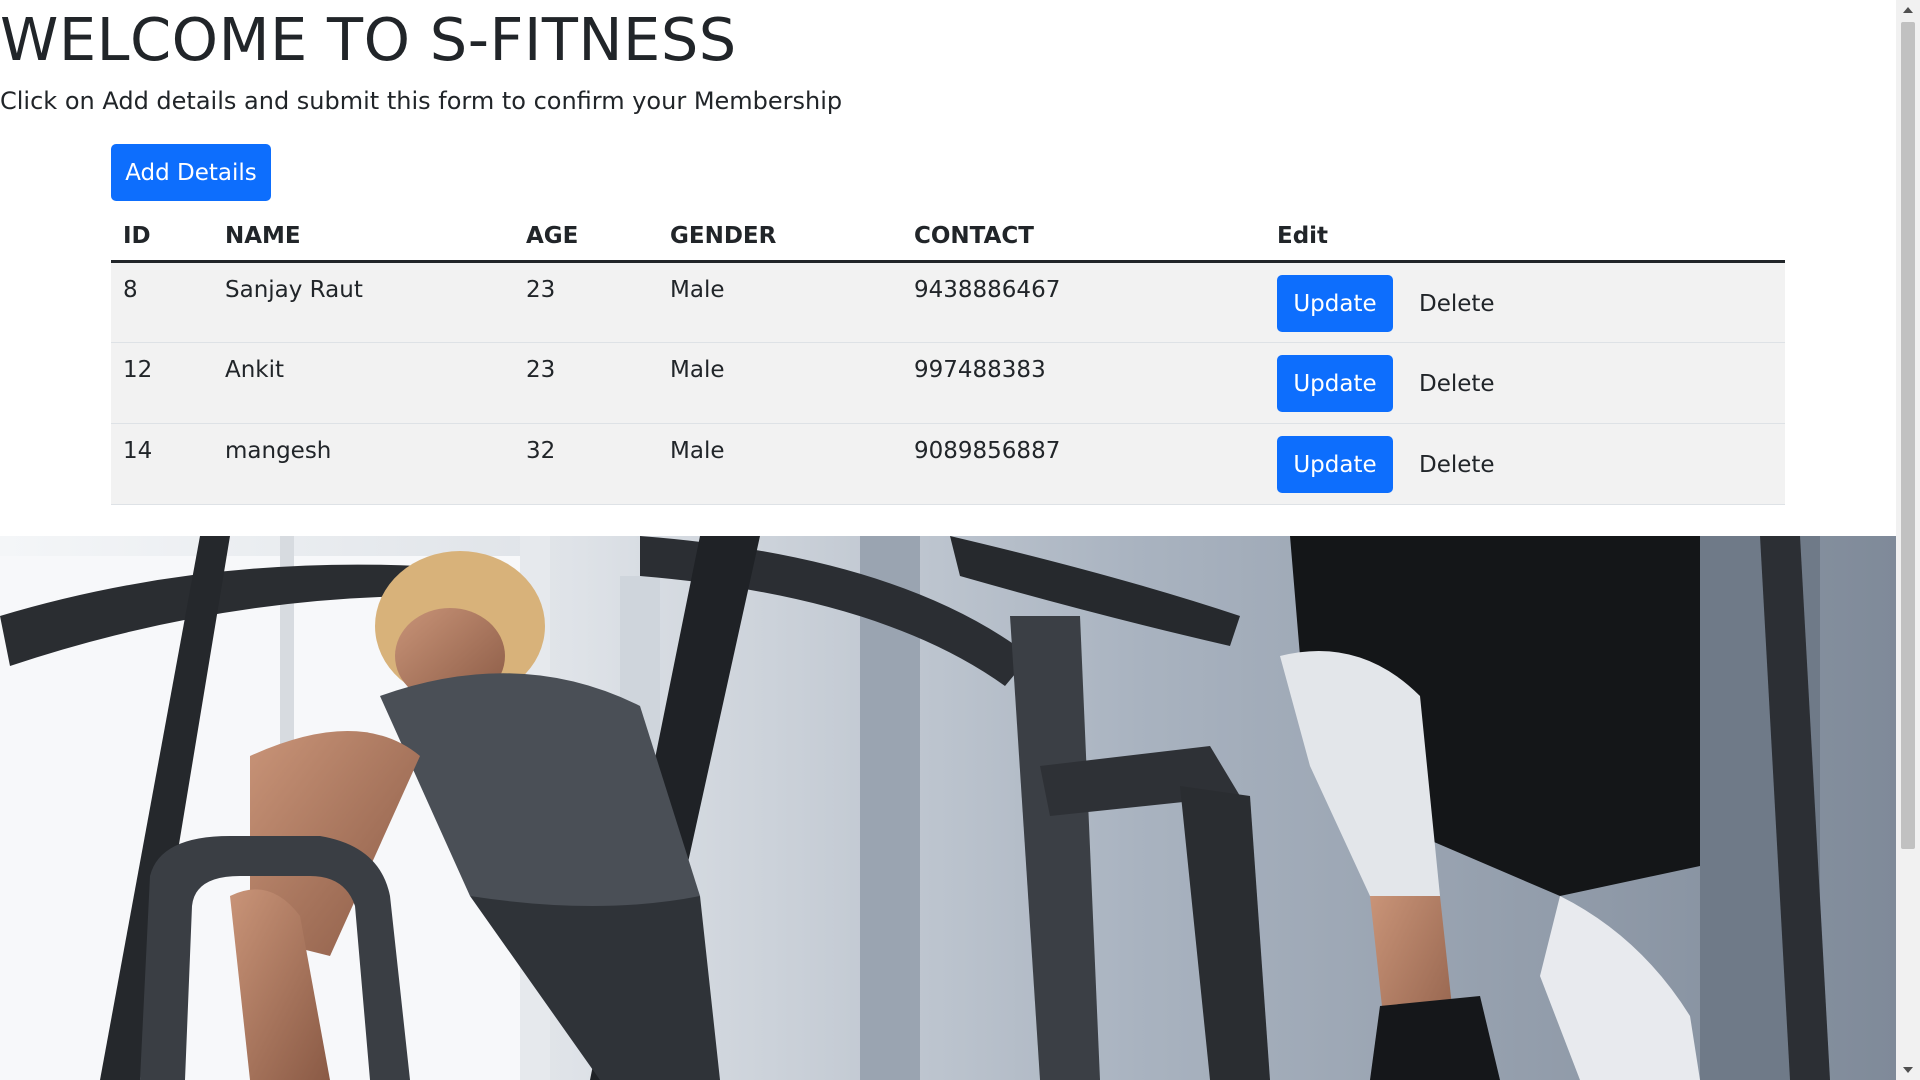 Image resolution: width=1920 pixels, height=1080 pixels. What do you see at coordinates (363, 302) in the screenshot?
I see `cell-name: Sanjay Raut` at bounding box center [363, 302].